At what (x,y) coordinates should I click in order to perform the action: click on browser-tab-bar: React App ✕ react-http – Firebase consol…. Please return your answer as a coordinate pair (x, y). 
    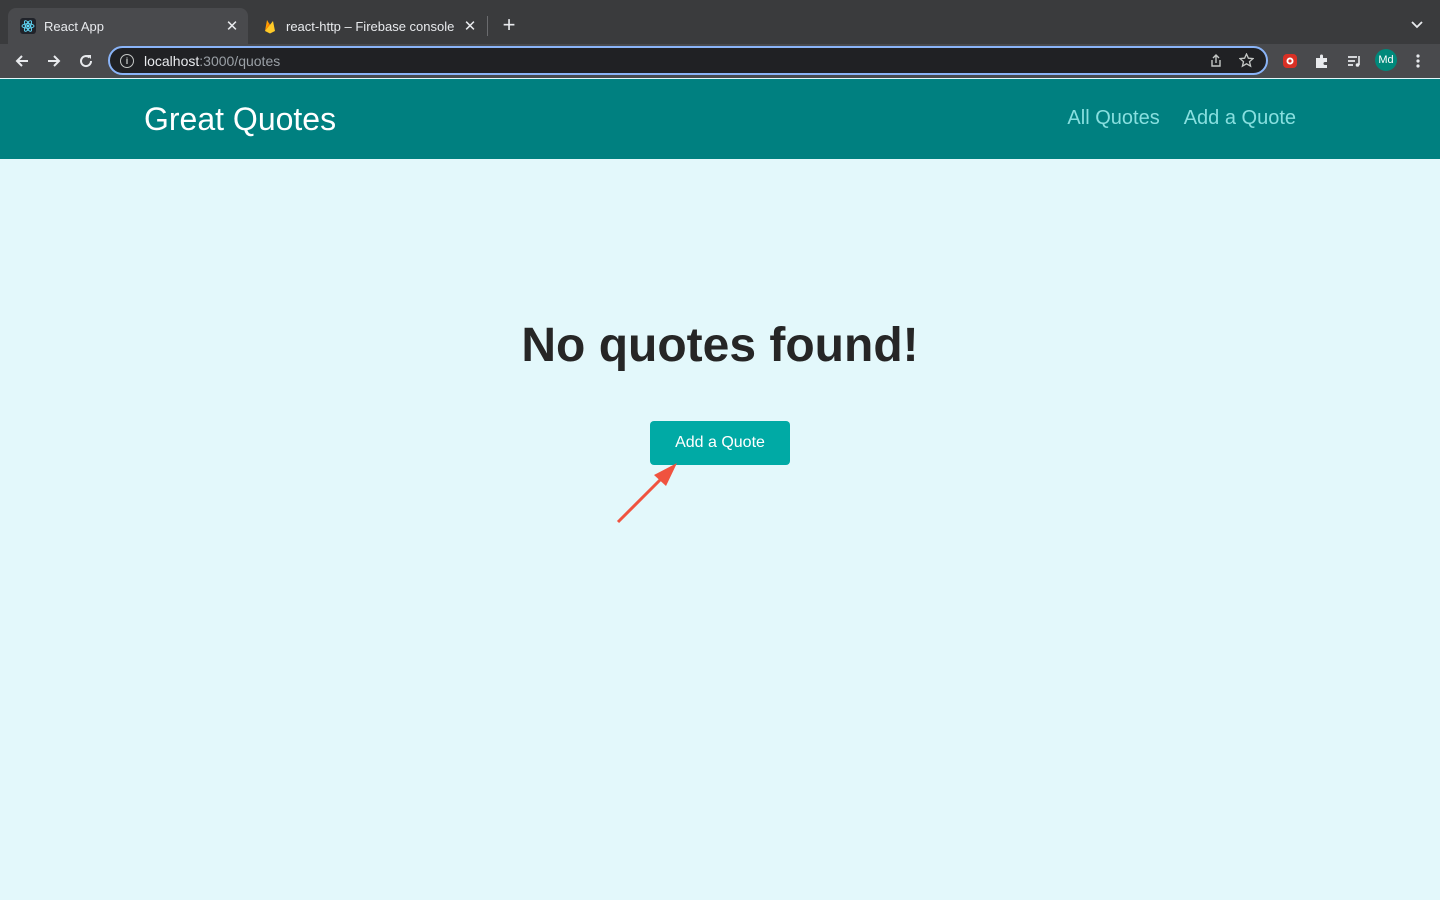
    Looking at the image, I should click on (720, 22).